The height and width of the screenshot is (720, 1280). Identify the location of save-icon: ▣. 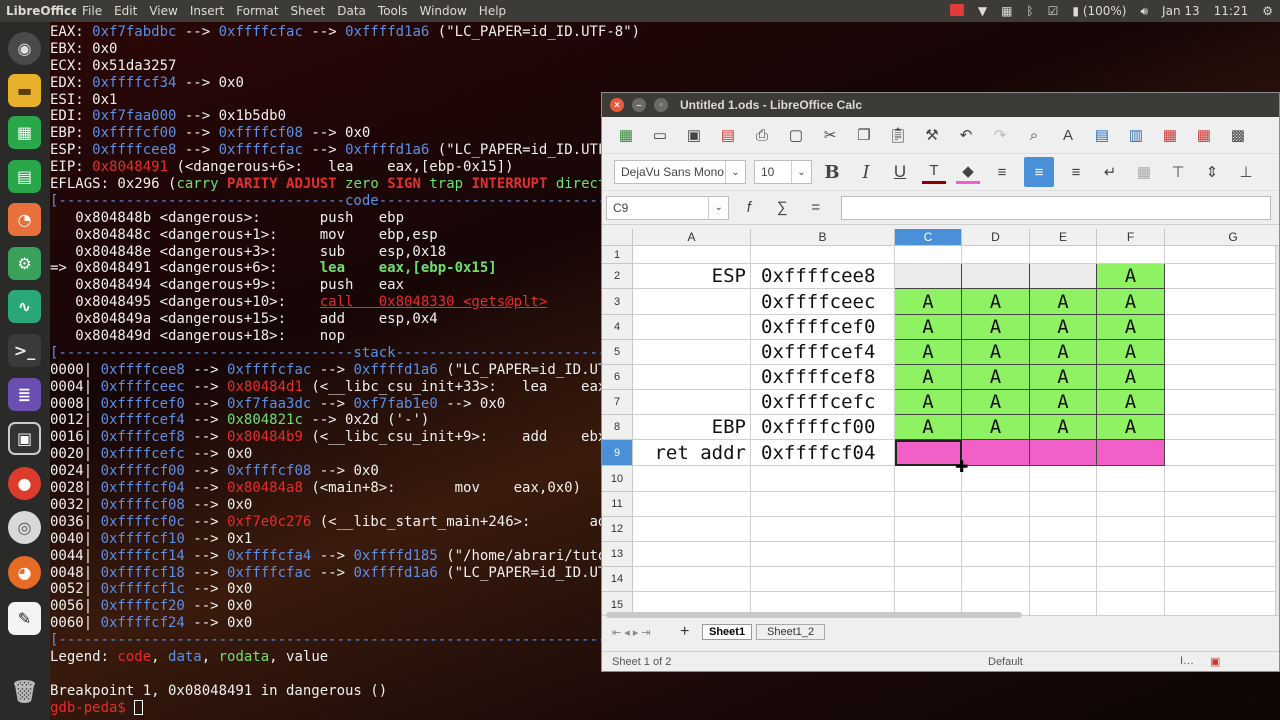
(694, 135).